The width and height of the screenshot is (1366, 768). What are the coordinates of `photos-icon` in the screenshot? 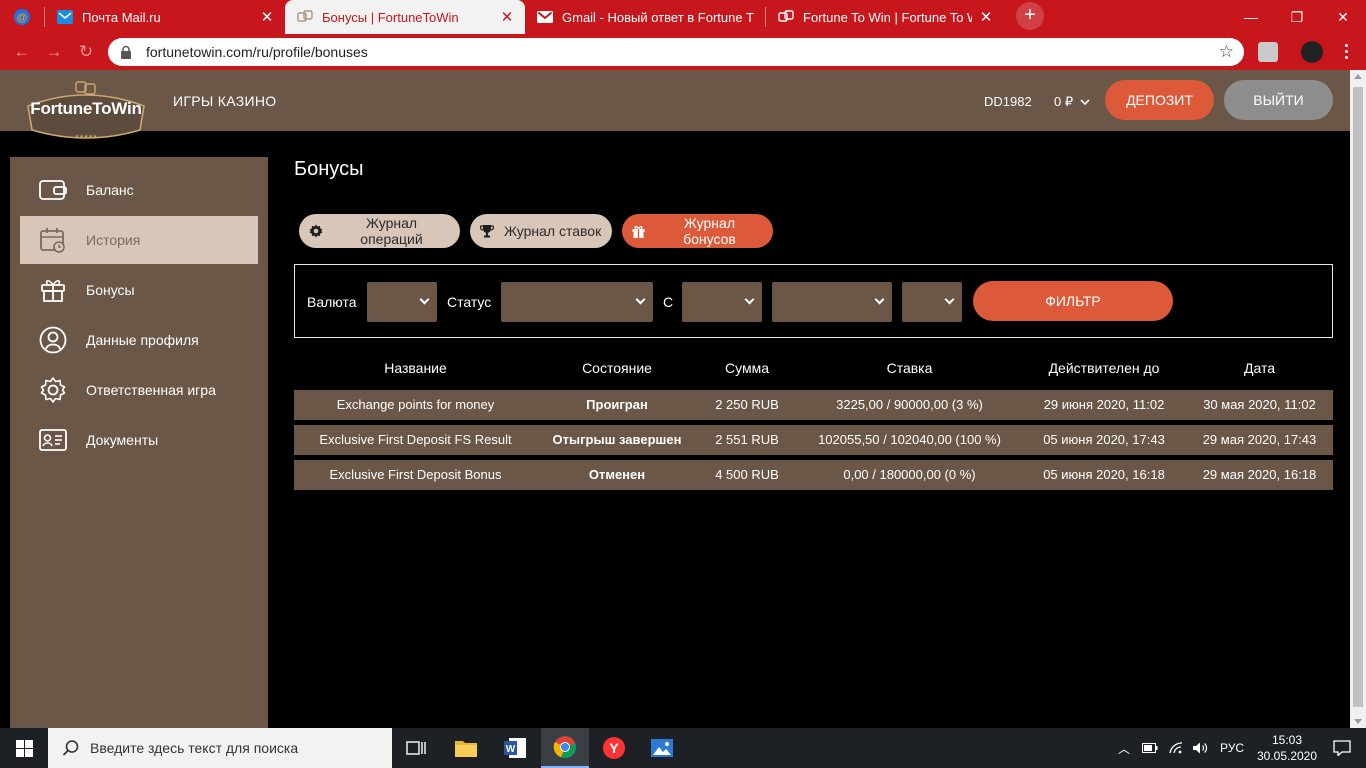 It's located at (662, 748).